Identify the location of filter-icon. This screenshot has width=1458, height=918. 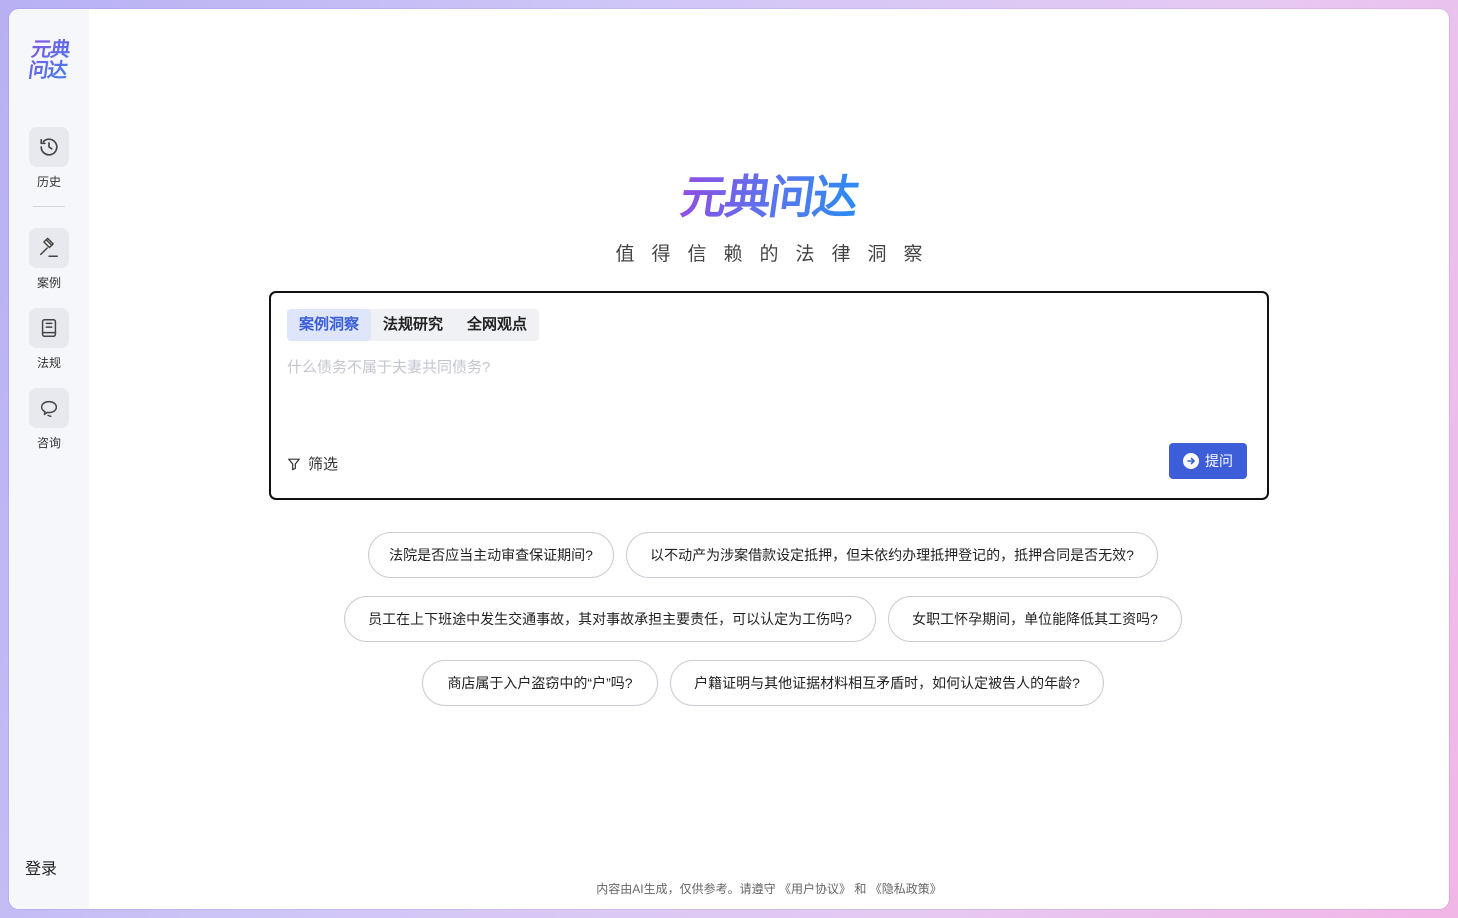
(294, 464).